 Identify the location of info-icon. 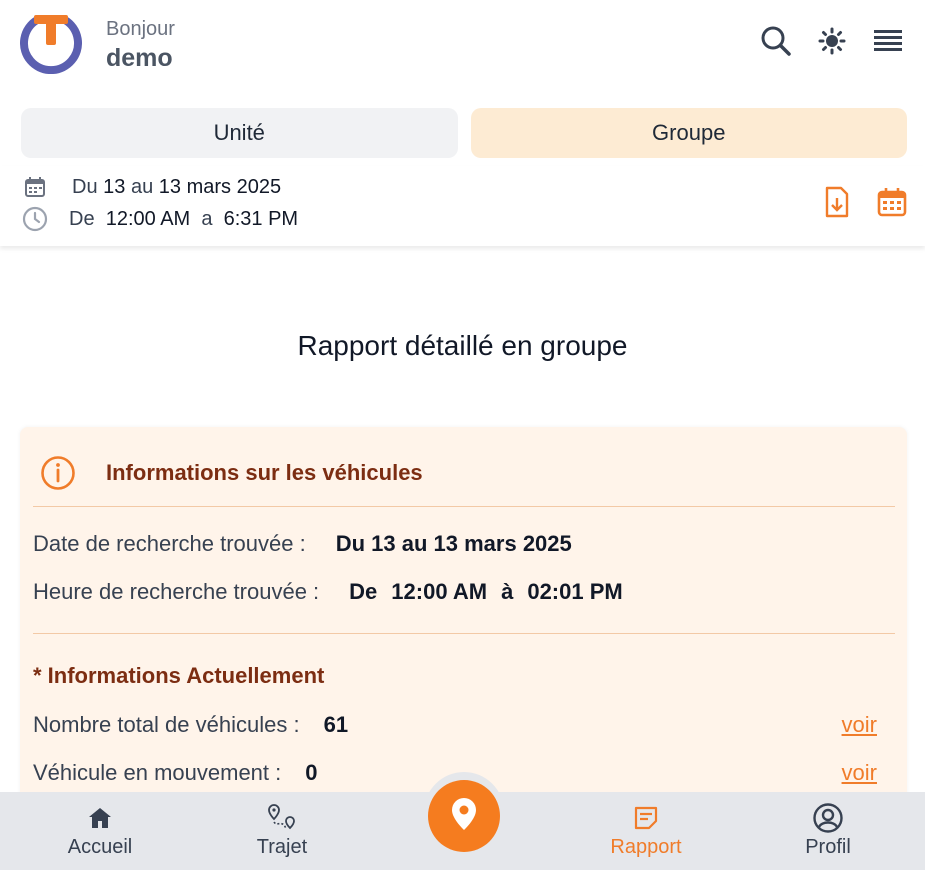
(58, 473).